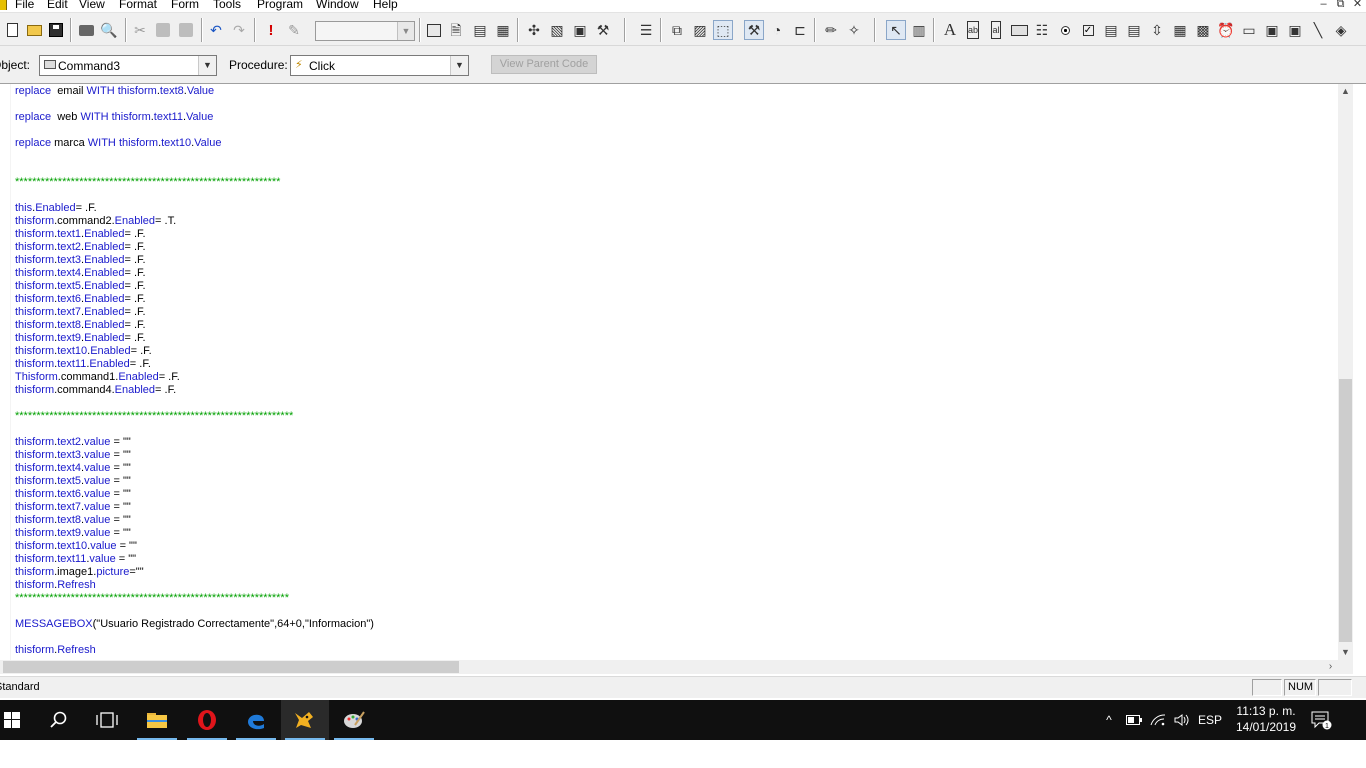 This screenshot has height=768, width=1366. I want to click on restore-icon: ⧉, so click(1340, 5).